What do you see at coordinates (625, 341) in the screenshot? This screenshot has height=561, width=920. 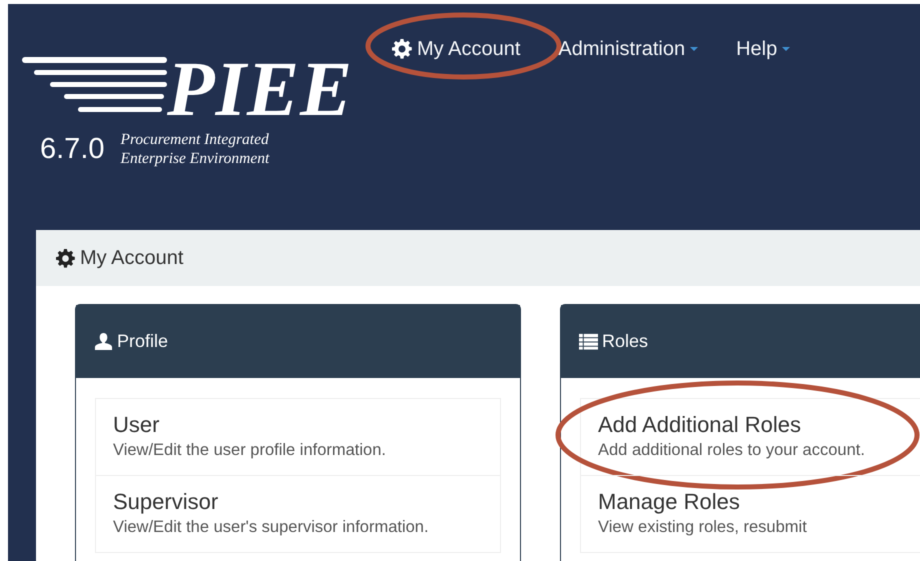 I see `card-title: Roles` at bounding box center [625, 341].